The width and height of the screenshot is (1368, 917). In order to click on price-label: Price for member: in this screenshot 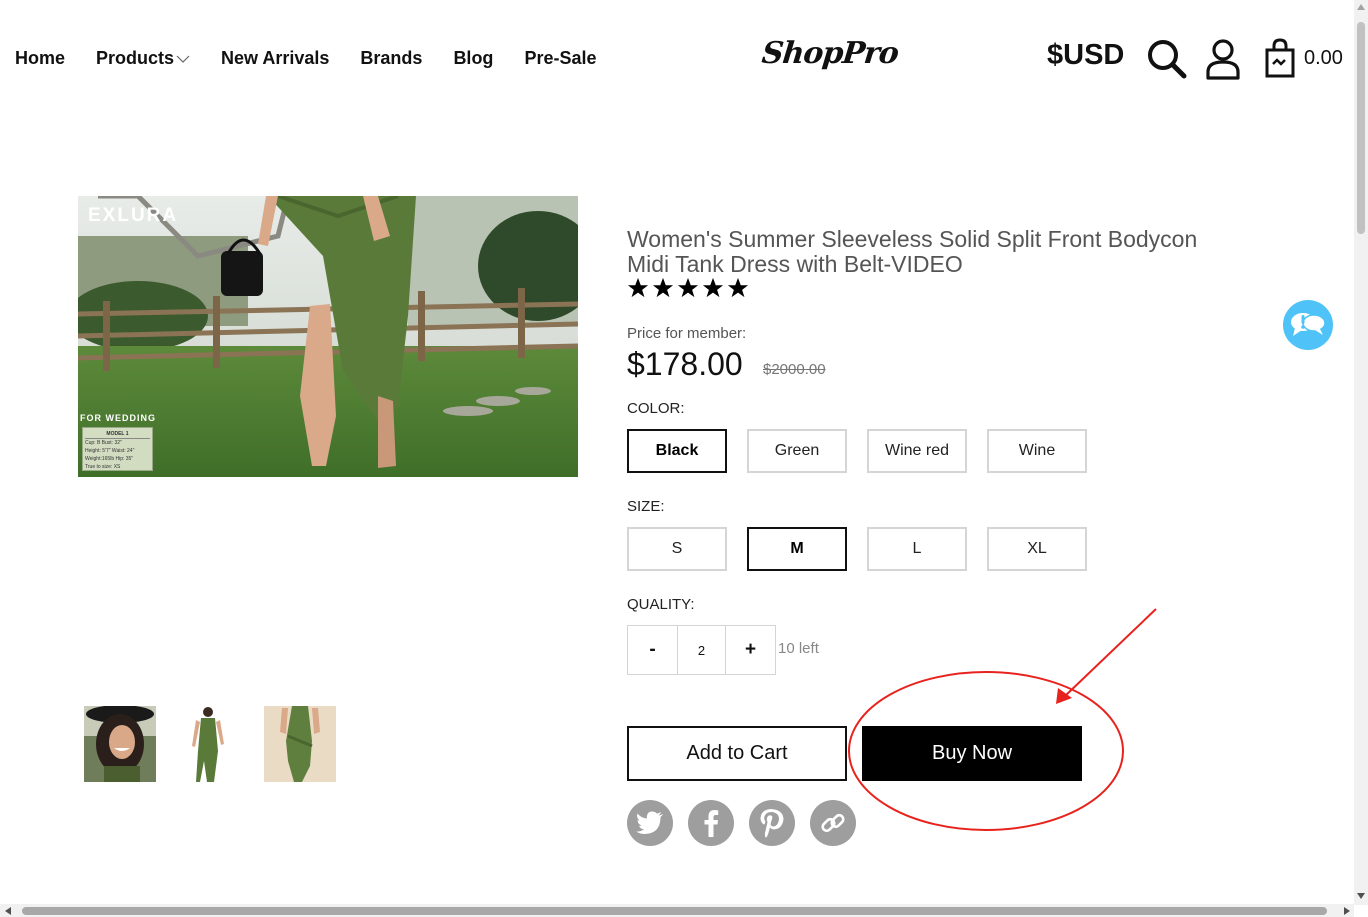, I will do `click(687, 333)`.